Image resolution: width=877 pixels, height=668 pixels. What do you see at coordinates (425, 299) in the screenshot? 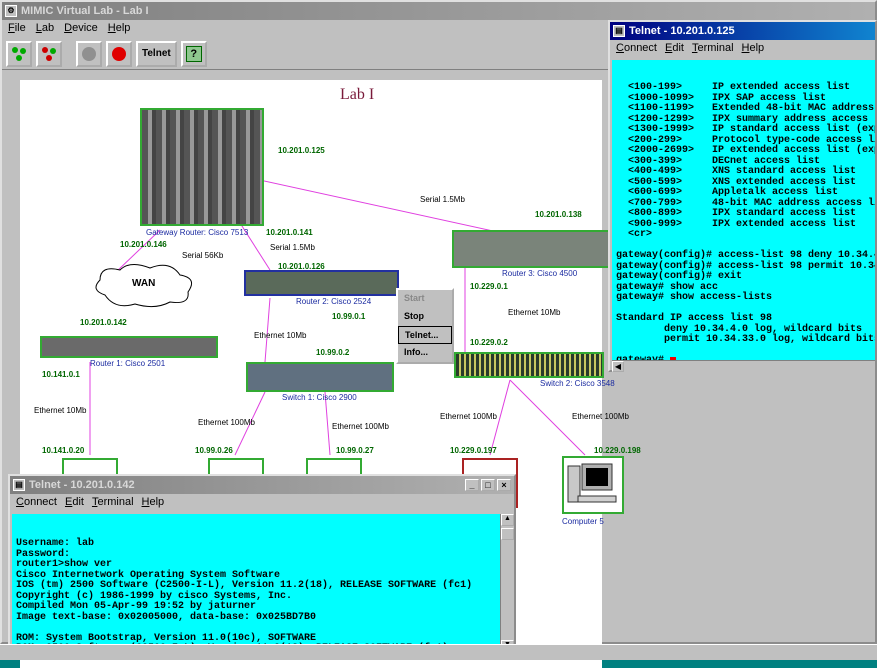
I see `context-start: Start` at bounding box center [425, 299].